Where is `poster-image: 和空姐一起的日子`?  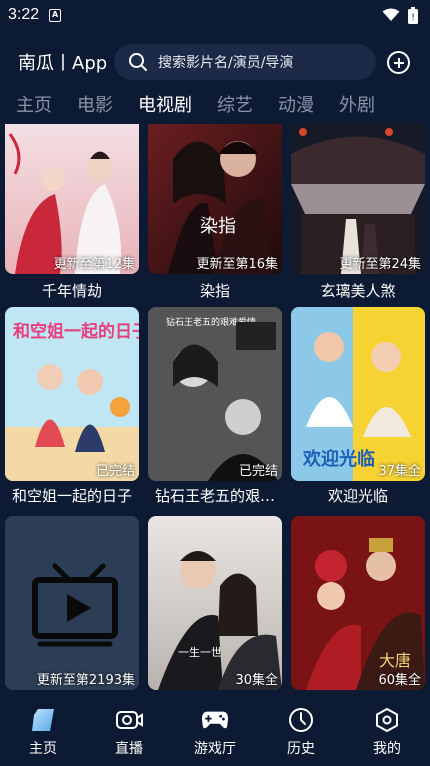 poster-image: 和空姐一起的日子 is located at coordinates (72, 394).